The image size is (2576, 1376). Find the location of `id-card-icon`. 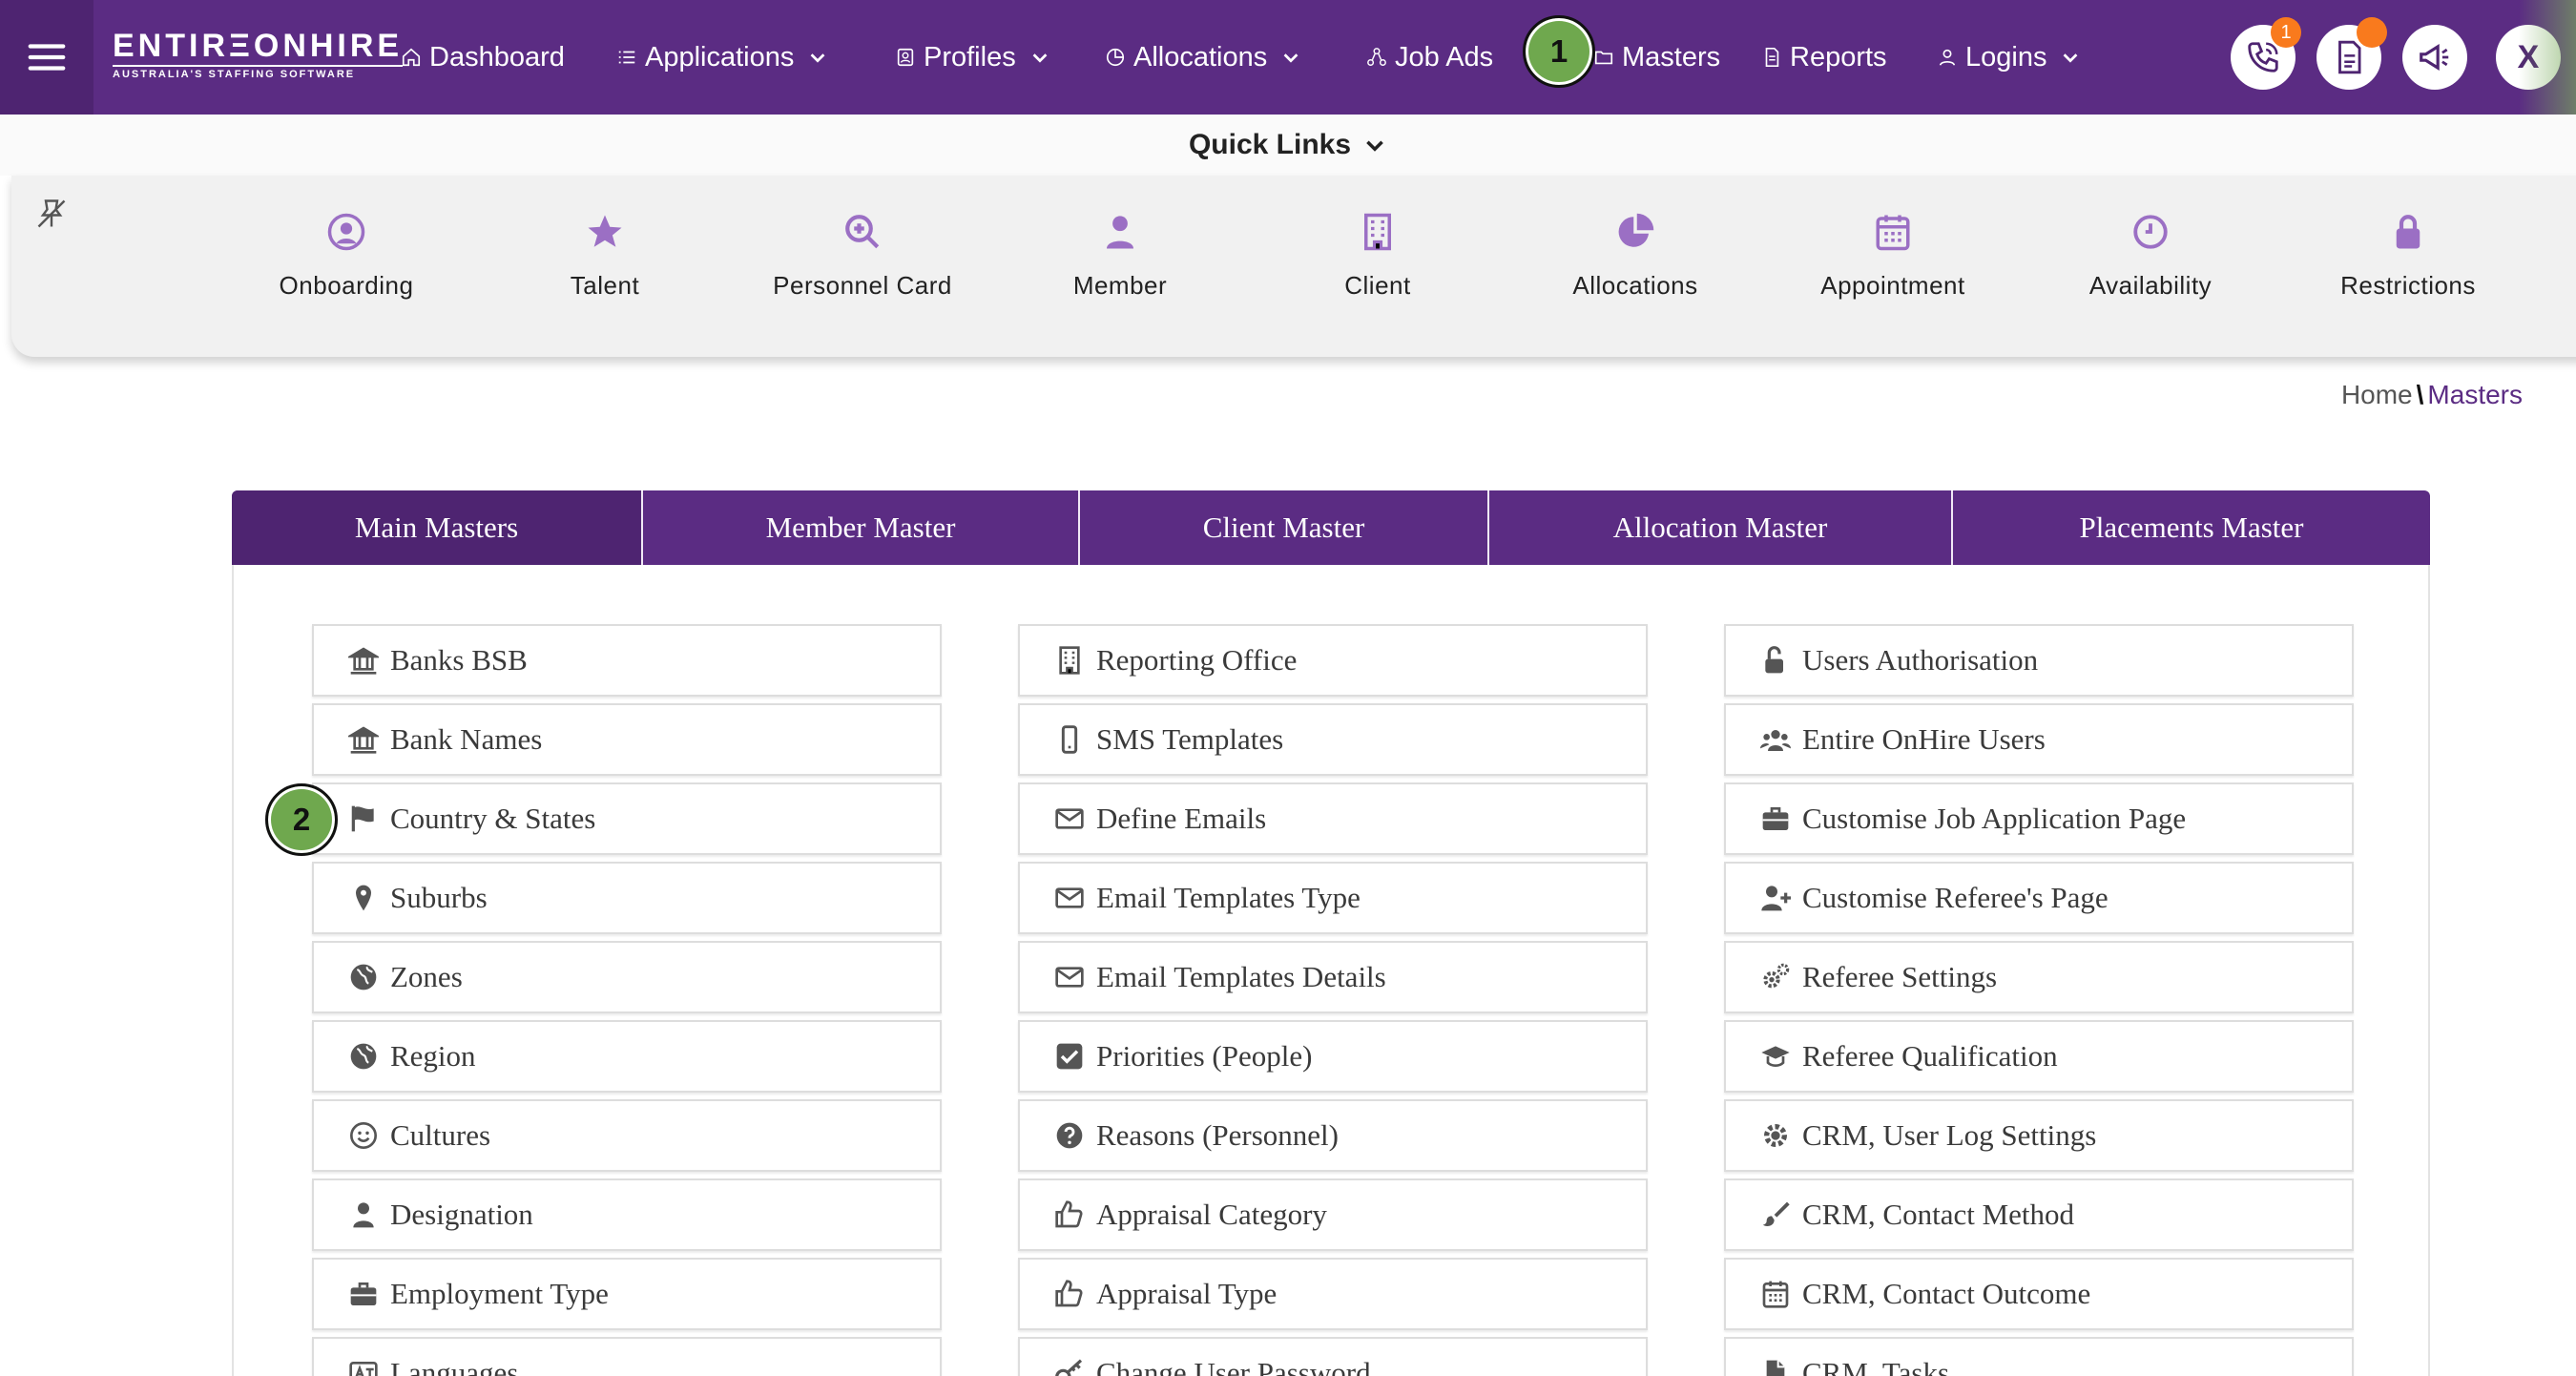

id-card-icon is located at coordinates (905, 57).